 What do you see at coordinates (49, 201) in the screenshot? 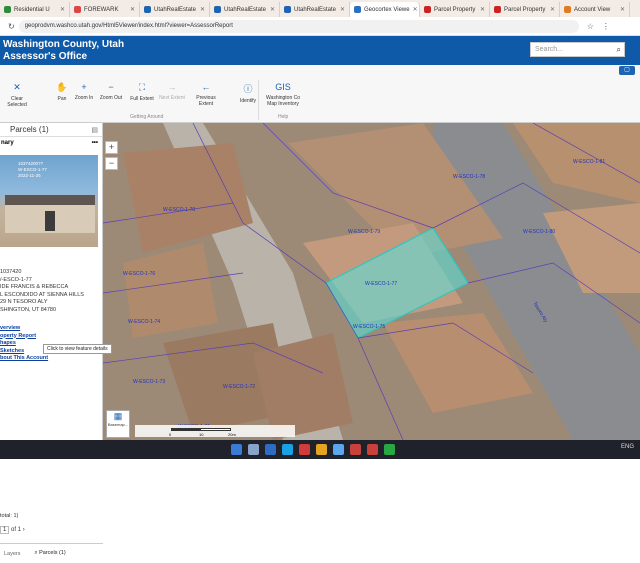
I see `property-photo: 10374200?? W-ESCO-1-77 2022-11-25` at bounding box center [49, 201].